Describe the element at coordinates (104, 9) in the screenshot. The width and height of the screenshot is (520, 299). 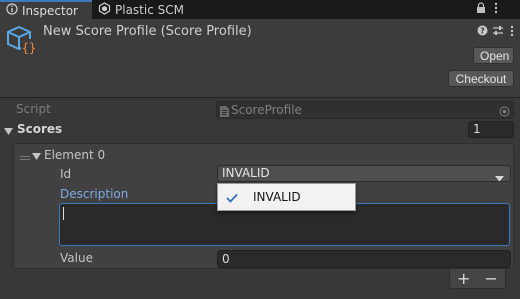
I see `plastic-scm-icon` at that location.